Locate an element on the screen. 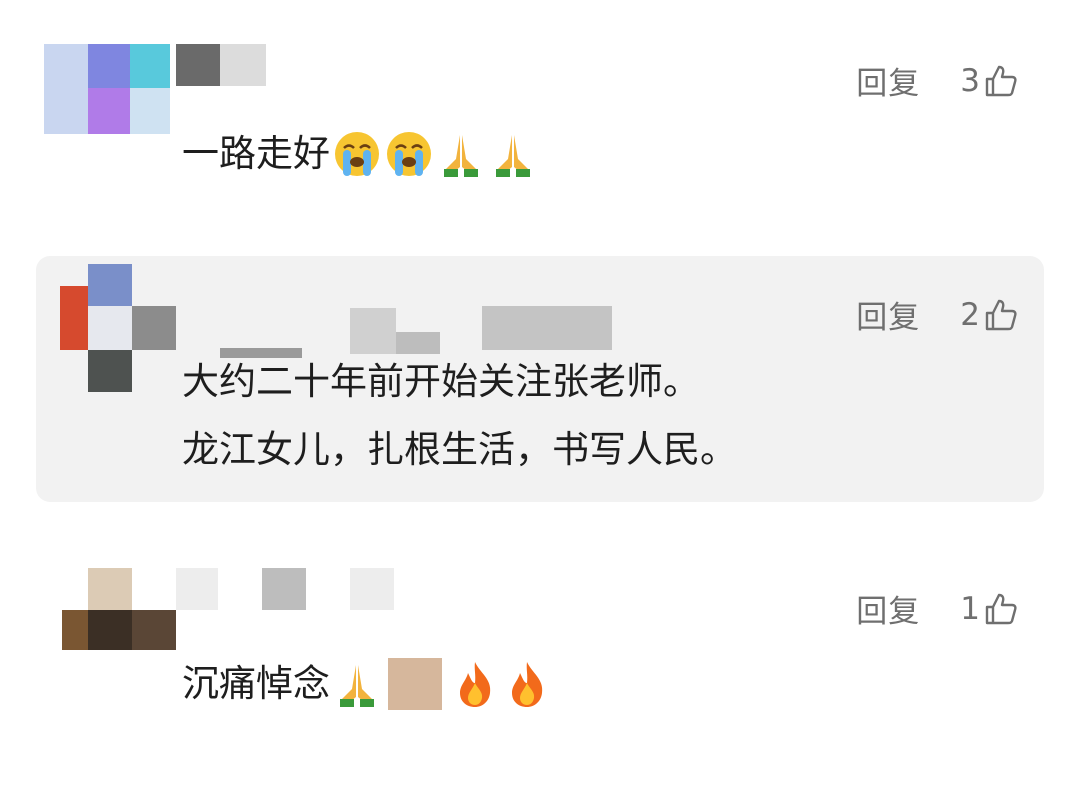  comment-actions: 回复 3 is located at coordinates (937, 80).